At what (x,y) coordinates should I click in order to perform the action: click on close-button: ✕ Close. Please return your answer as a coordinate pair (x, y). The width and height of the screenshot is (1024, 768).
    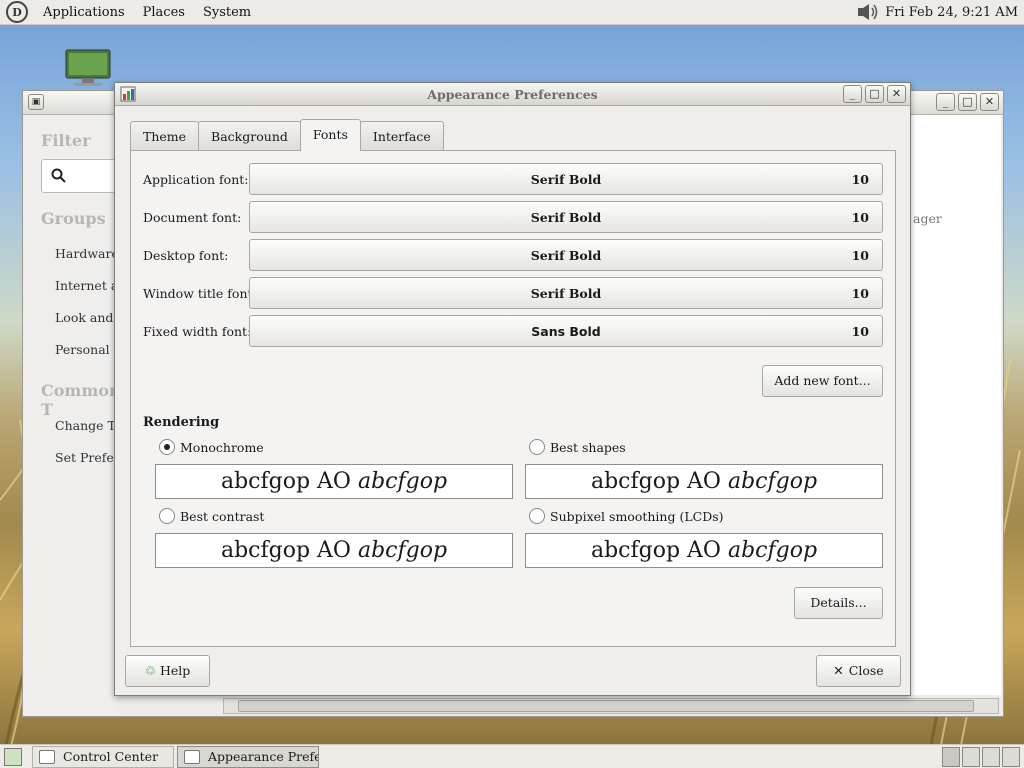
    Looking at the image, I should click on (858, 671).